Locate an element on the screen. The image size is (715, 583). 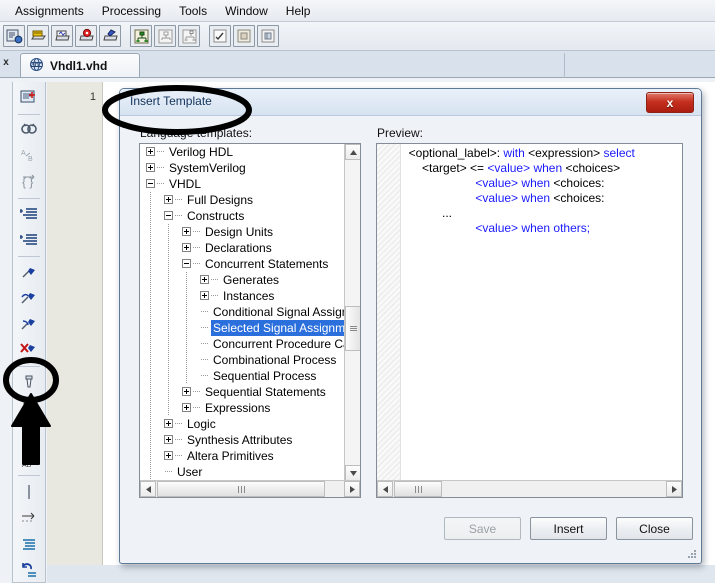
tree-item: Concurrent Procedure Call is located at coordinates (242, 344).